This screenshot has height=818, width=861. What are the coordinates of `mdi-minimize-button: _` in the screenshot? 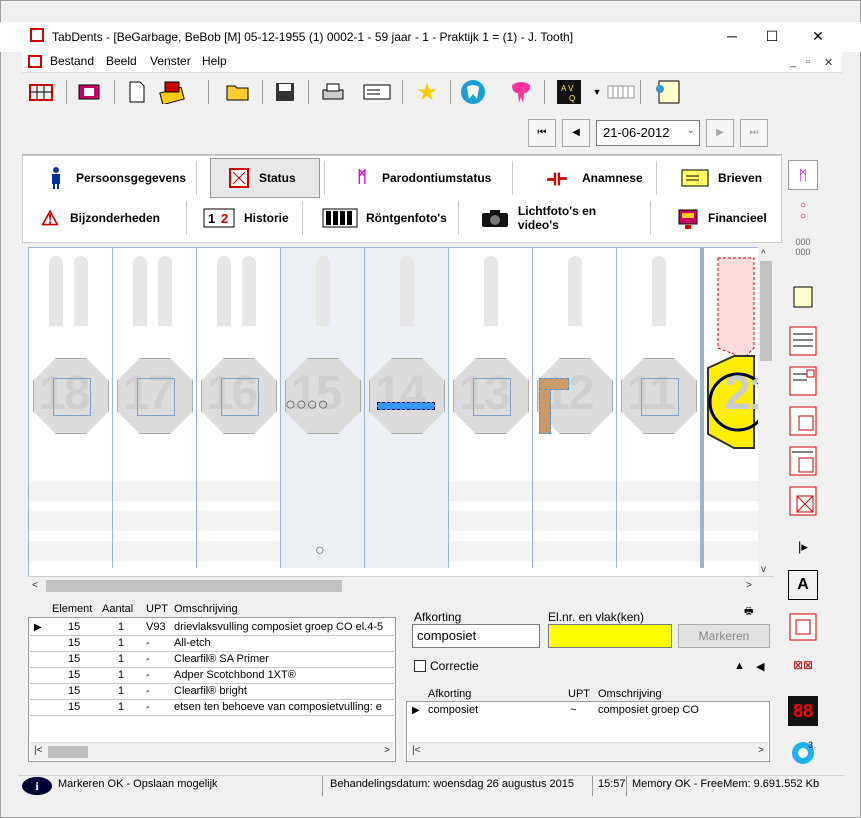 It's located at (793, 62).